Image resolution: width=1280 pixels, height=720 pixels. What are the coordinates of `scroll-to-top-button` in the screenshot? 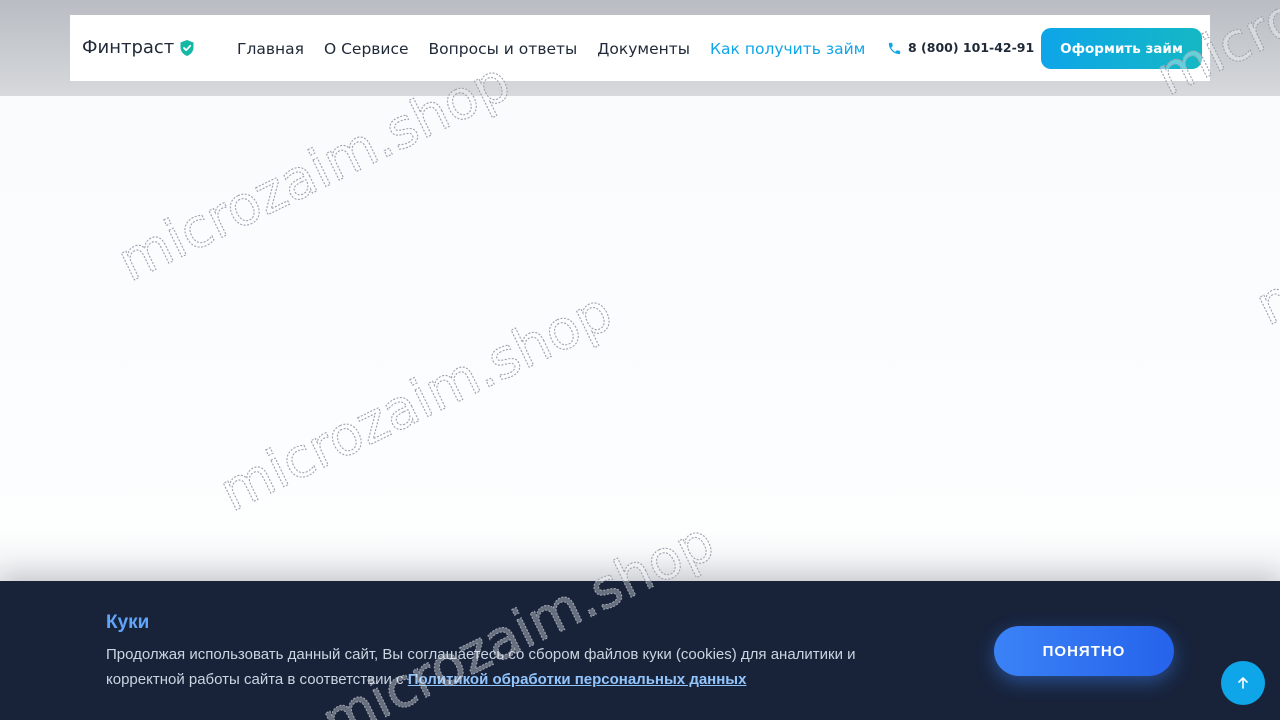 It's located at (1243, 683).